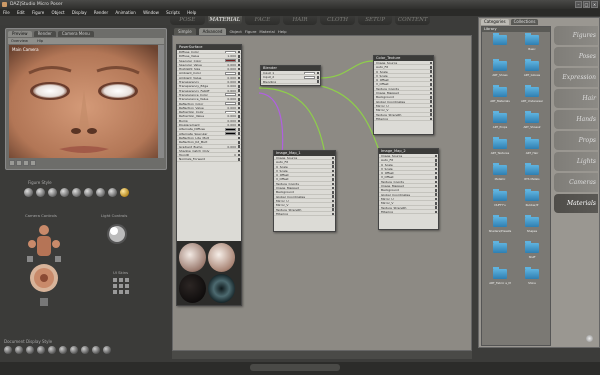 The width and height of the screenshot is (600, 375). Describe the element at coordinates (161, 101) in the screenshot. I see `viewport-scrollbar` at that location.